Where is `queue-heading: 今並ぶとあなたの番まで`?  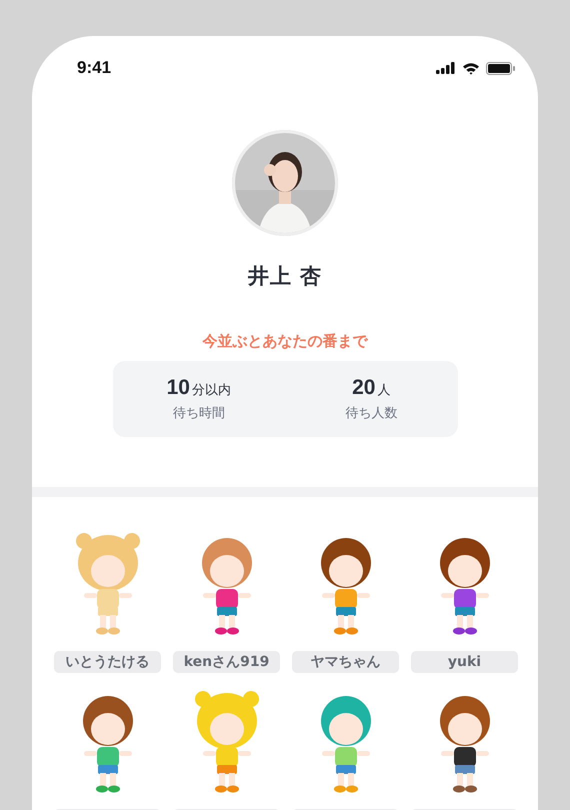
queue-heading: 今並ぶとあなたの番まで is located at coordinates (285, 341).